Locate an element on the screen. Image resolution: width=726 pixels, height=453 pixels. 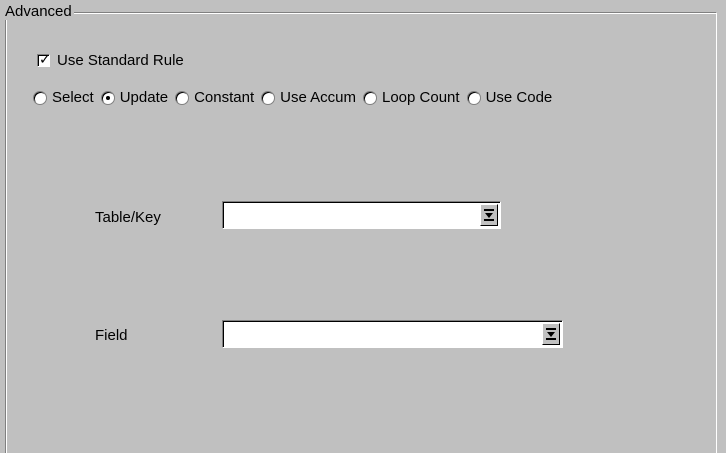
checkmark-icon: ✓ is located at coordinates (45, 59).